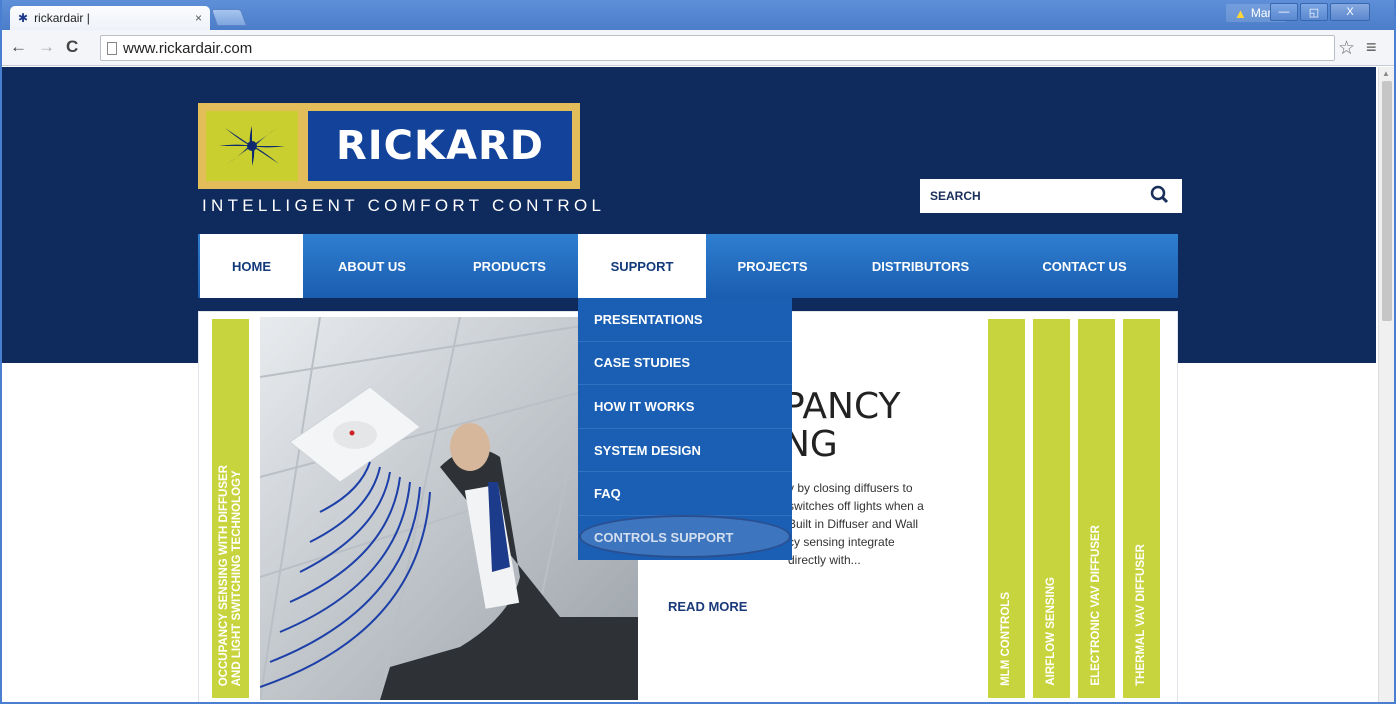 Image resolution: width=1396 pixels, height=704 pixels. Describe the element at coordinates (1284, 12) in the screenshot. I see `minimize-button: —` at that location.